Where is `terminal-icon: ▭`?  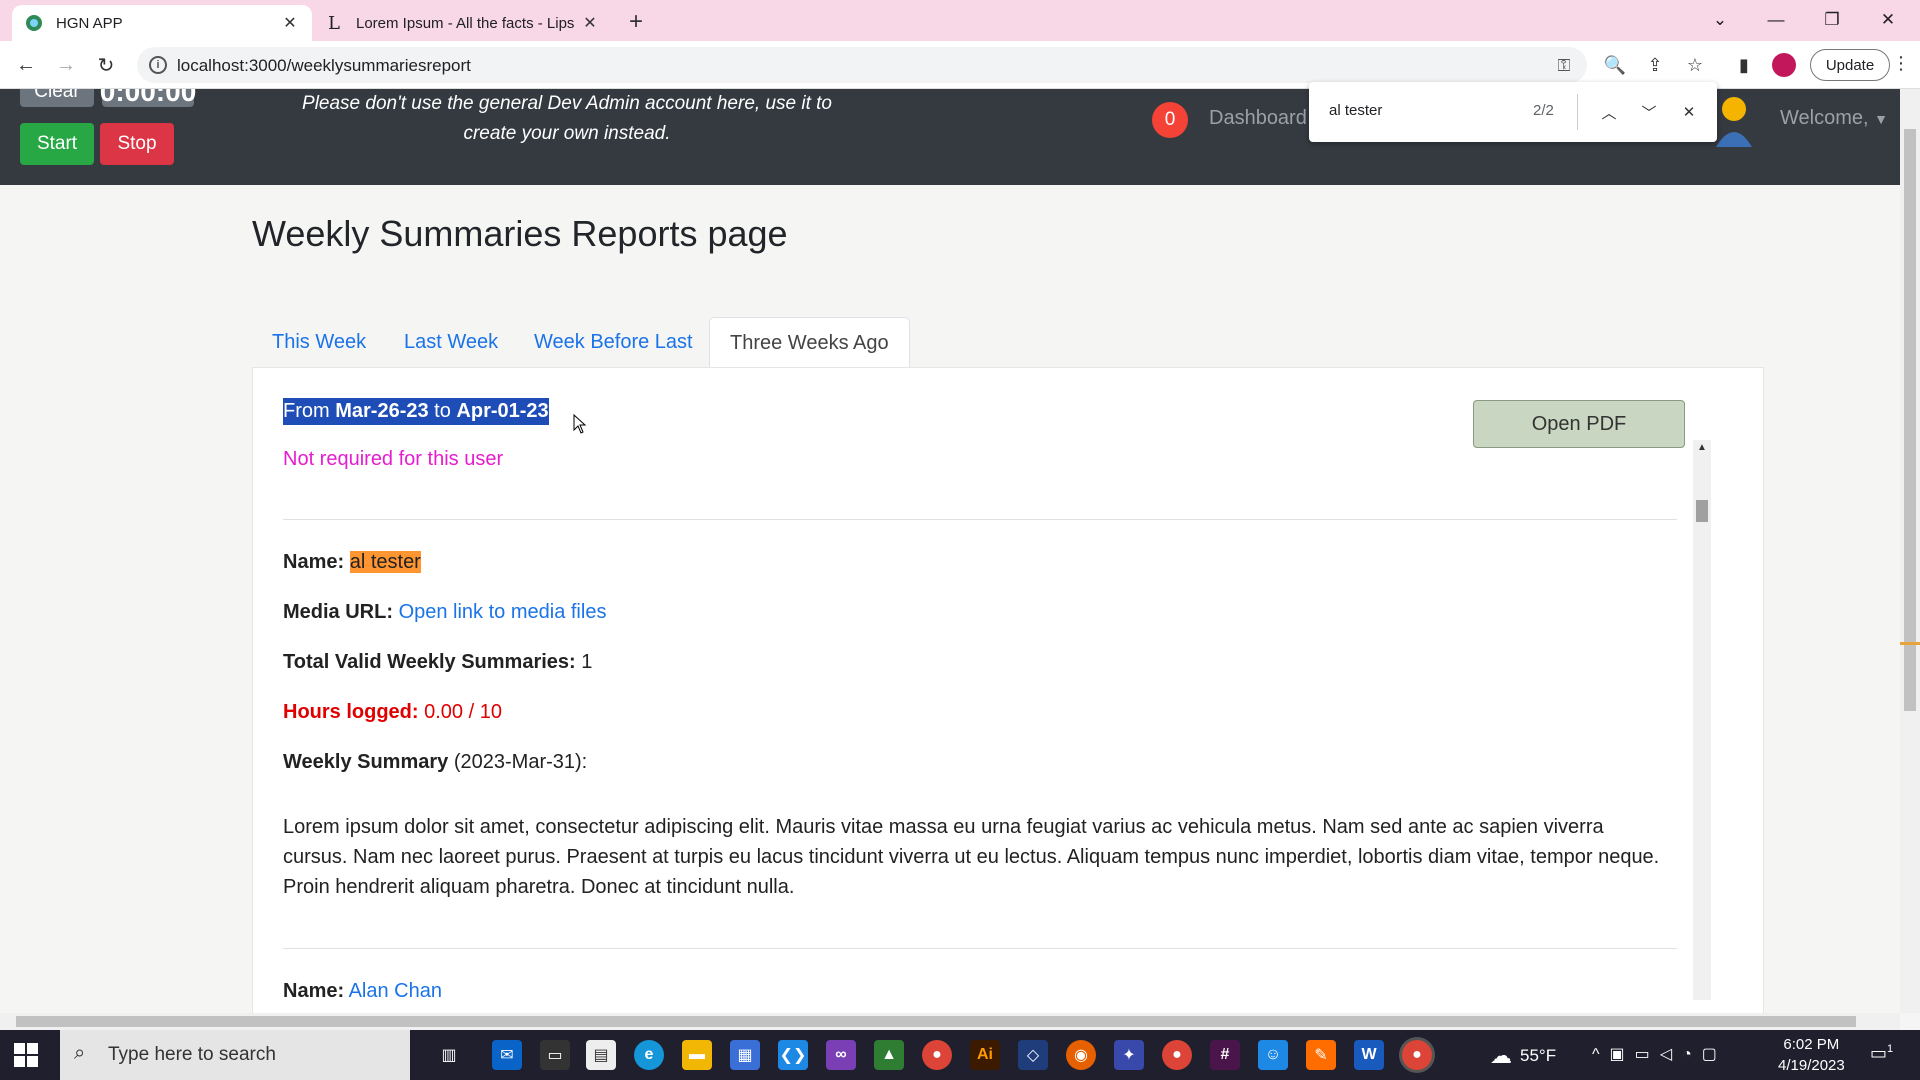
terminal-icon: ▭ is located at coordinates (555, 1055).